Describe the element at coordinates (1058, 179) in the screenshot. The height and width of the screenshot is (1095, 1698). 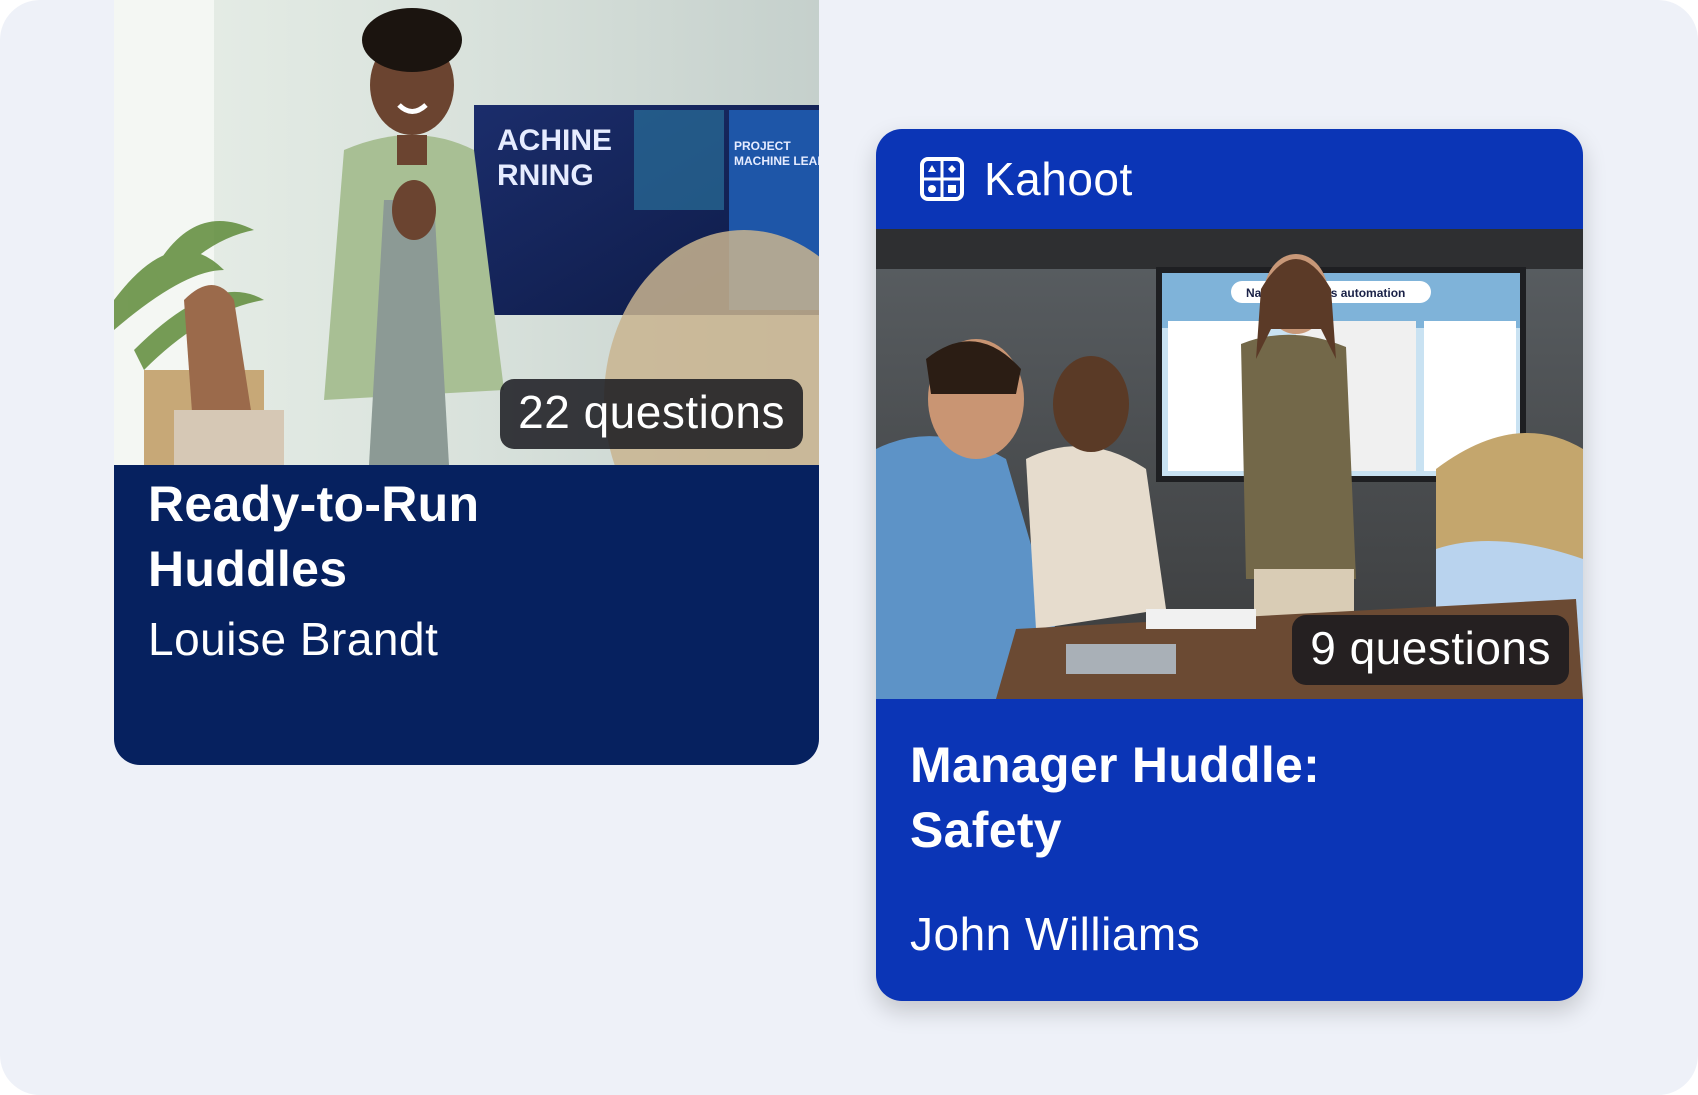
I see `brand-name: Kahoot` at that location.